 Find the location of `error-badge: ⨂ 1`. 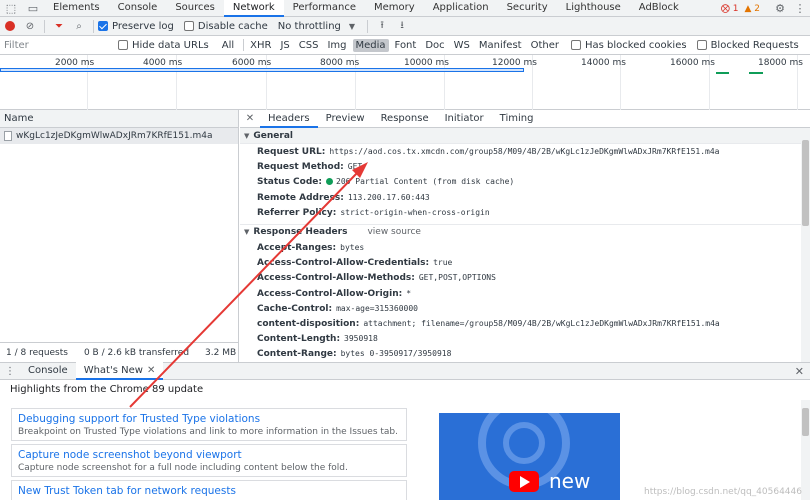

error-badge: ⨂ 1 is located at coordinates (730, 9).